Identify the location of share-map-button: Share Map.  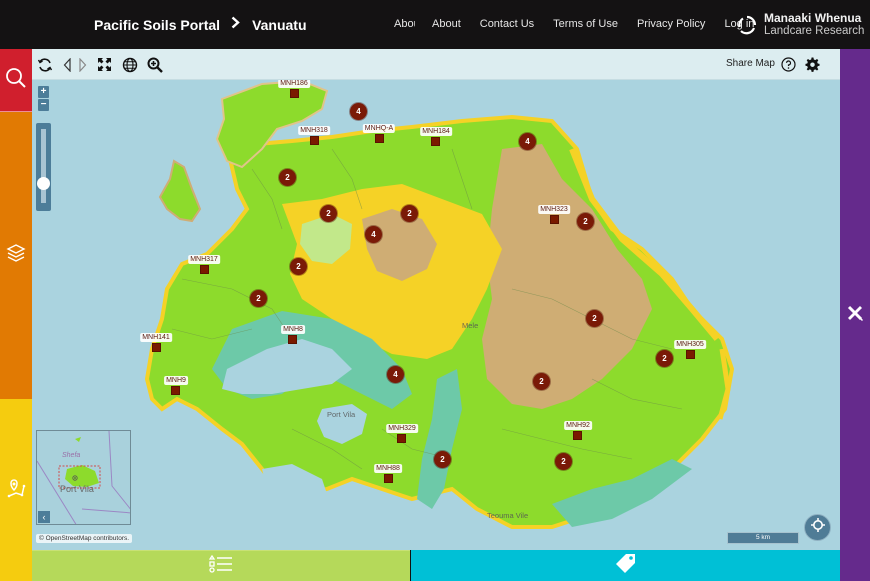
(750, 63).